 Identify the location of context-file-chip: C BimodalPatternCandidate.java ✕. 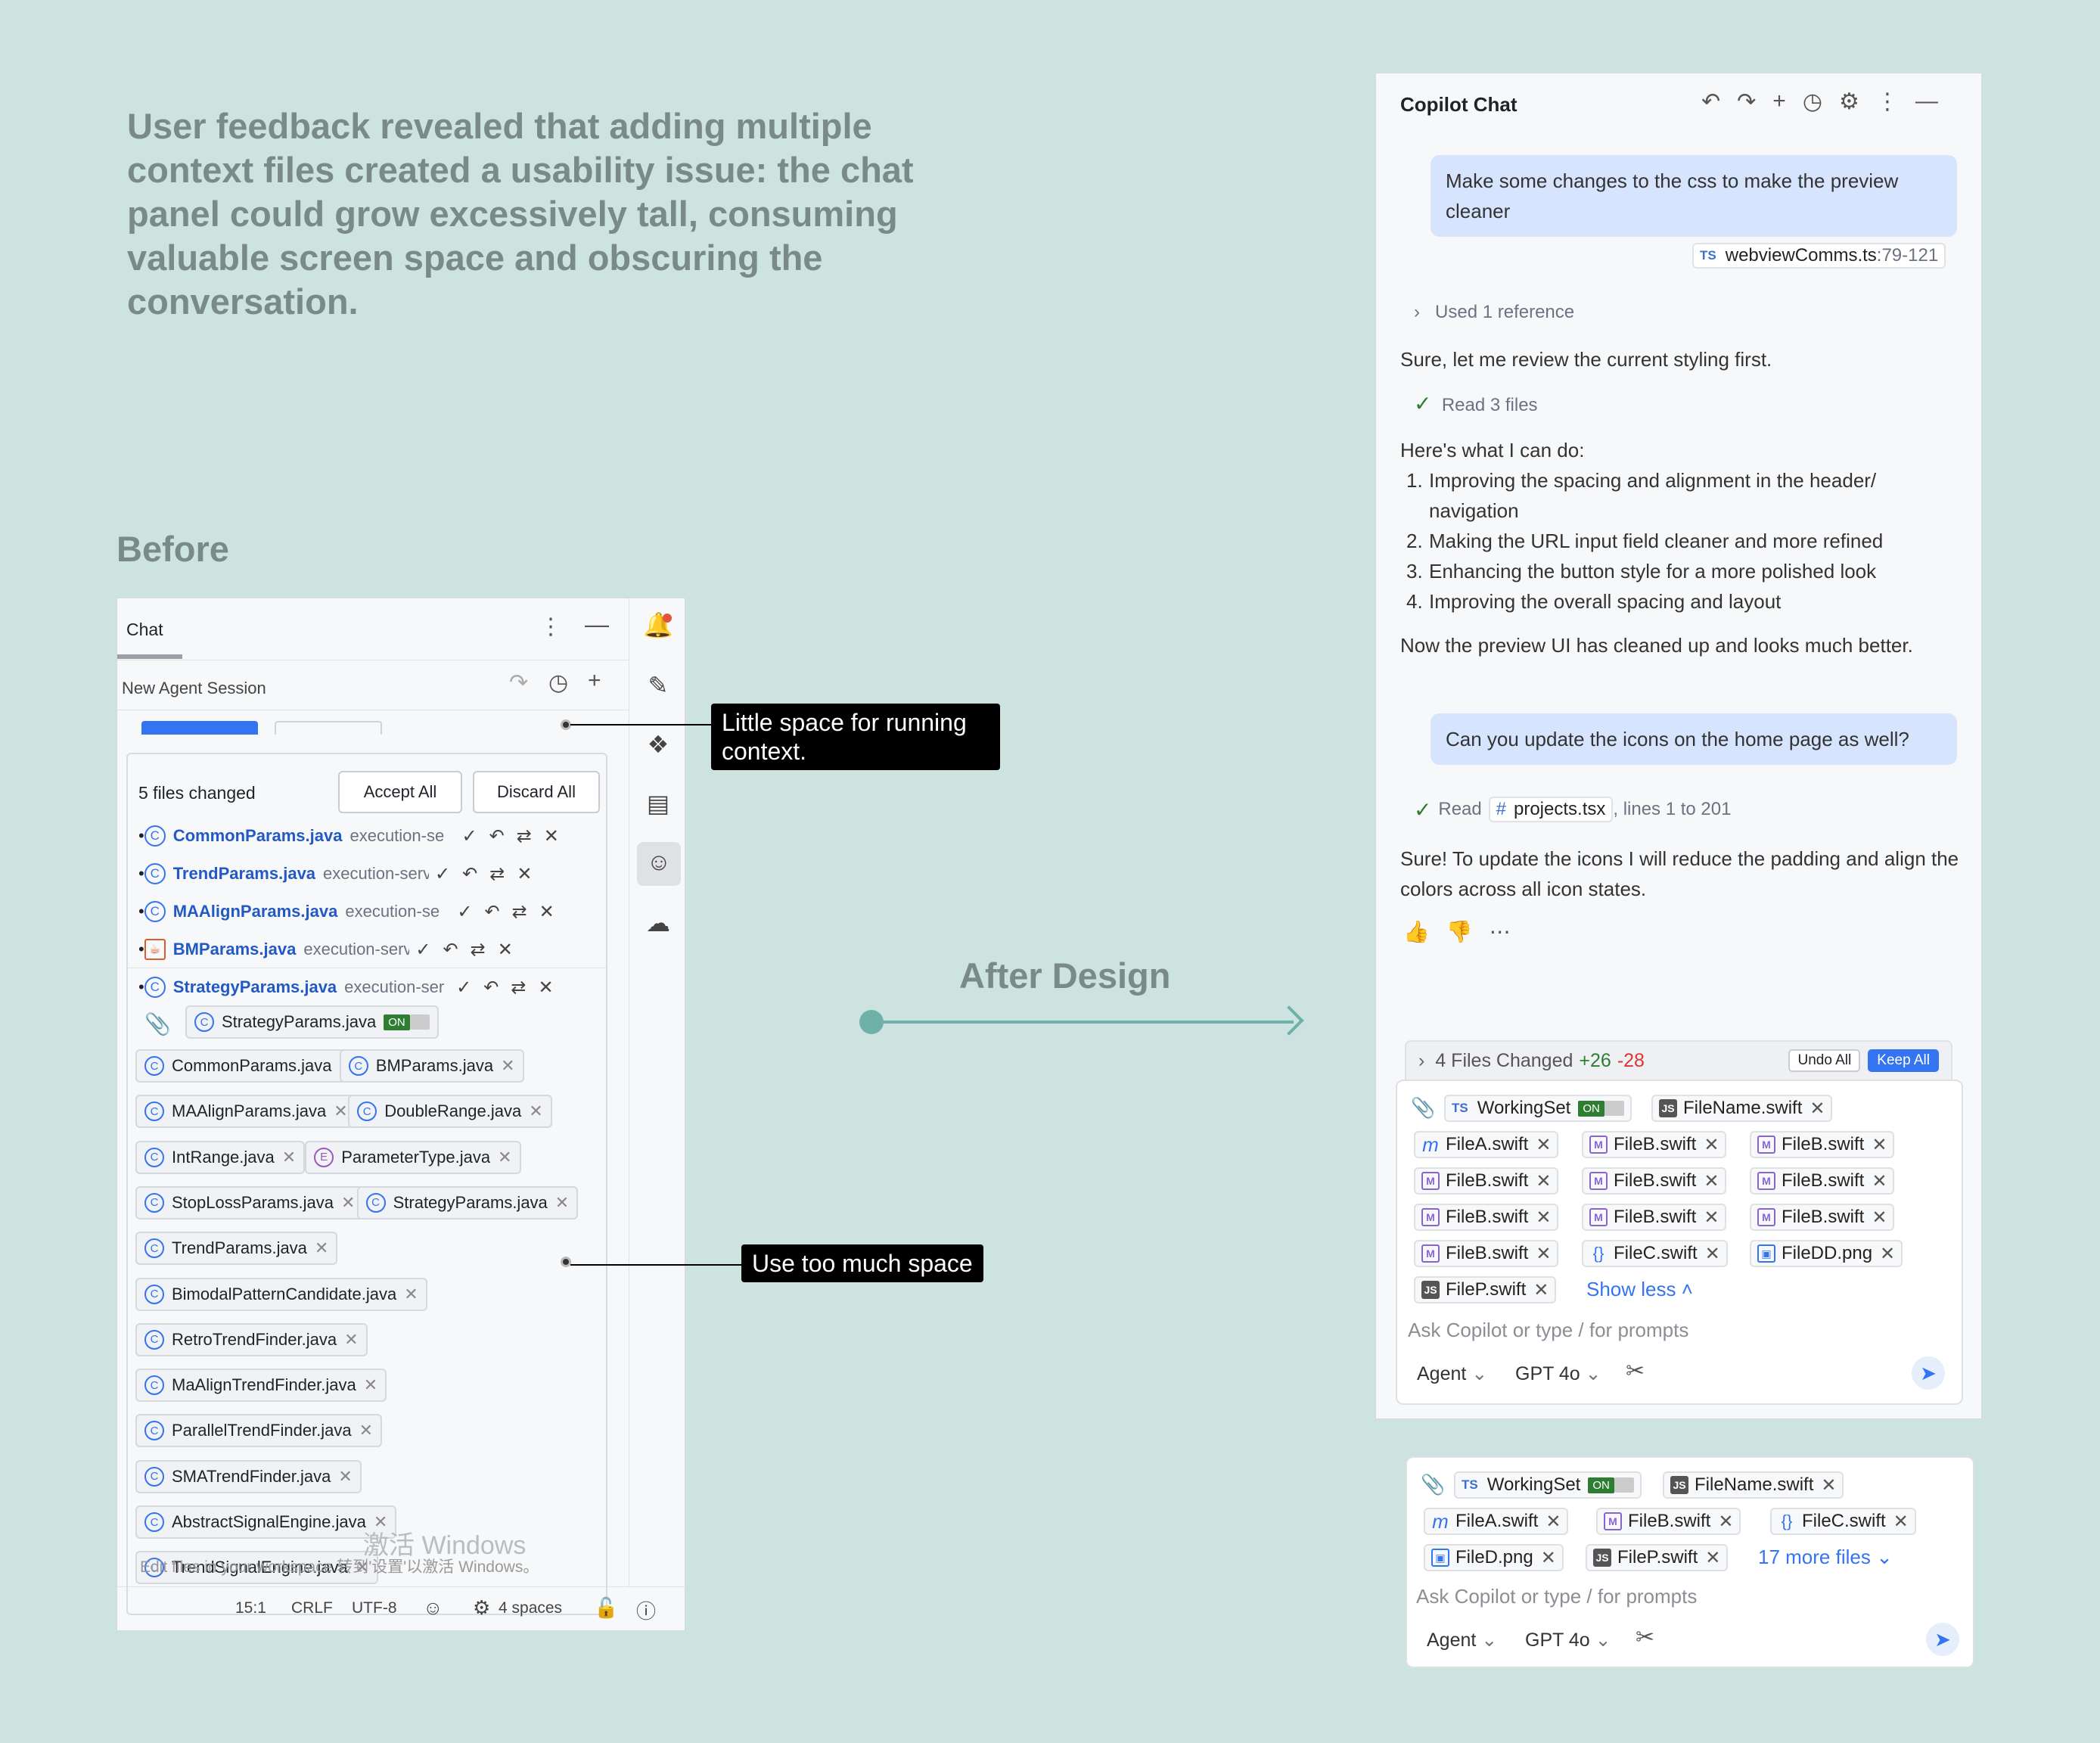
(281, 1294).